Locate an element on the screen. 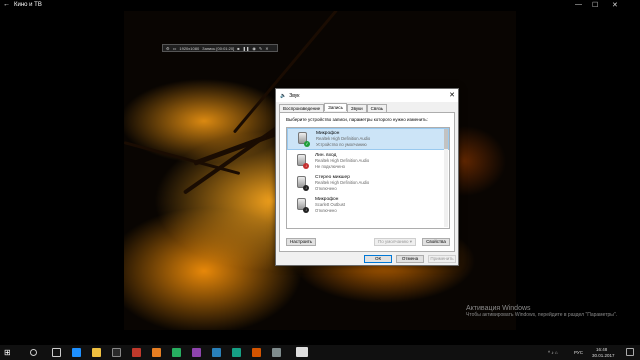  ok-button: ОК is located at coordinates (378, 259).